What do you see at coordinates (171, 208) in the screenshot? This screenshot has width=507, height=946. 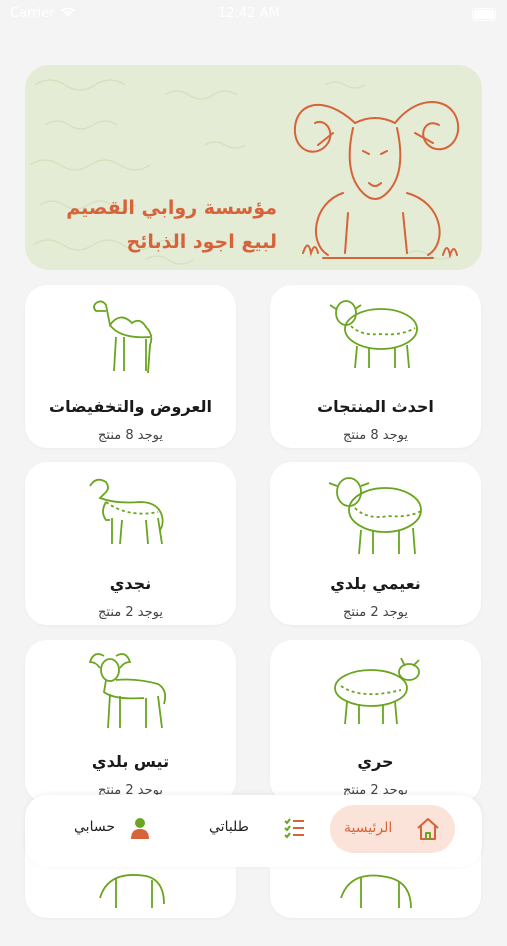 I see `banner-title: مؤسسة روابي القصيم` at bounding box center [171, 208].